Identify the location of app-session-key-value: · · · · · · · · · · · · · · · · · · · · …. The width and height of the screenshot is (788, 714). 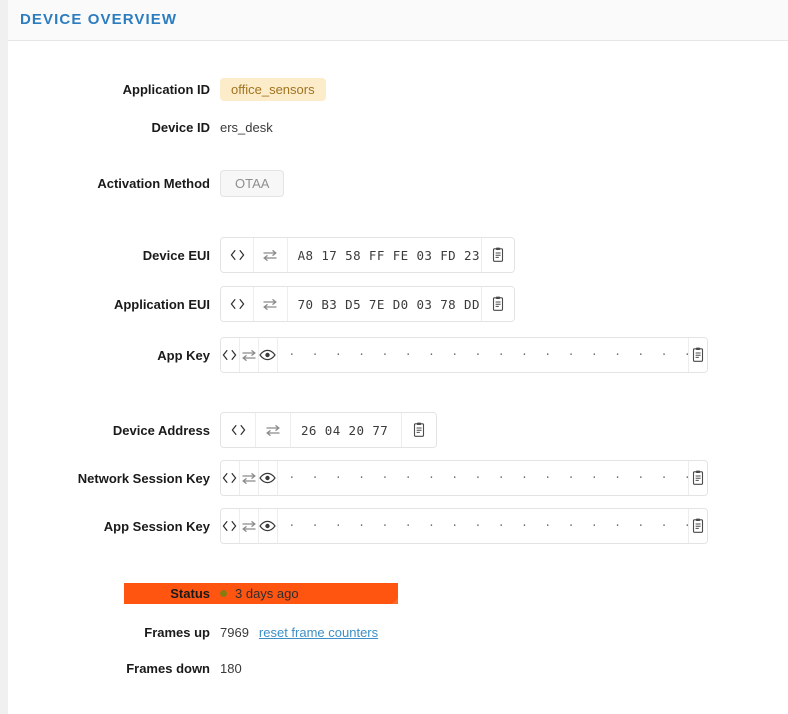
(483, 526).